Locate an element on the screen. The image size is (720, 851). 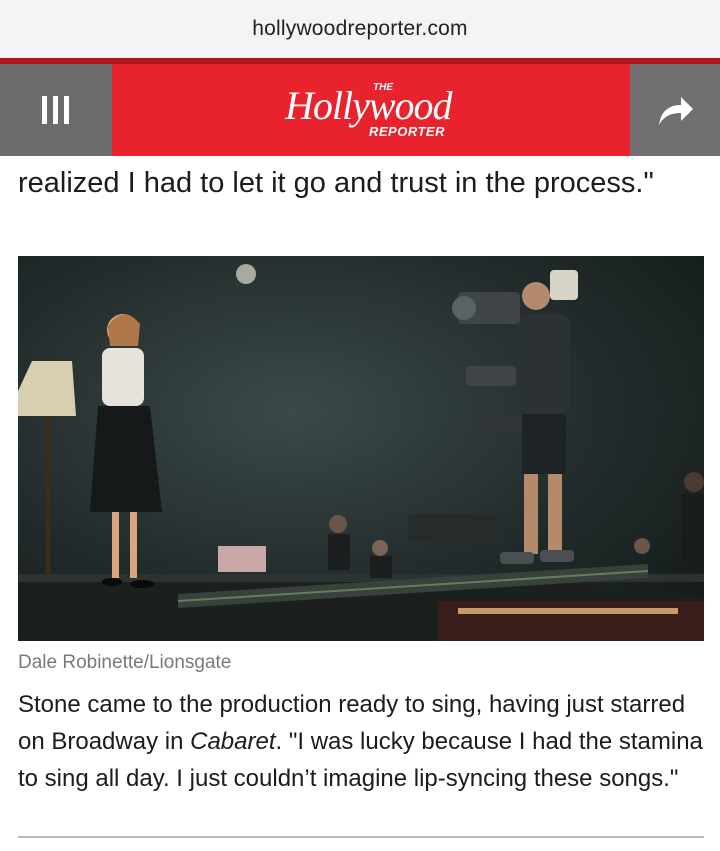
share-button is located at coordinates (675, 110).